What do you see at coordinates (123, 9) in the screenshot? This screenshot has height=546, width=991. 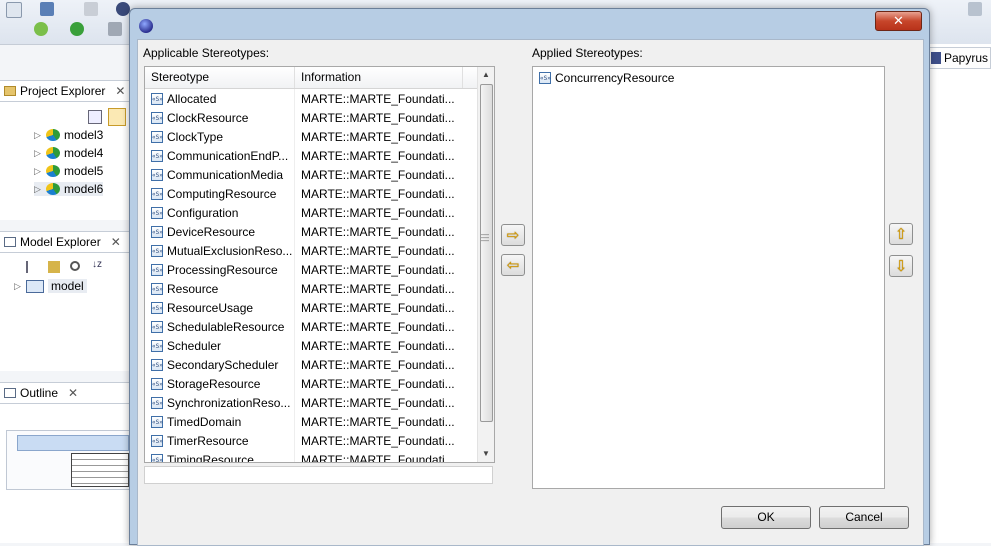 I see `globe-icon` at bounding box center [123, 9].